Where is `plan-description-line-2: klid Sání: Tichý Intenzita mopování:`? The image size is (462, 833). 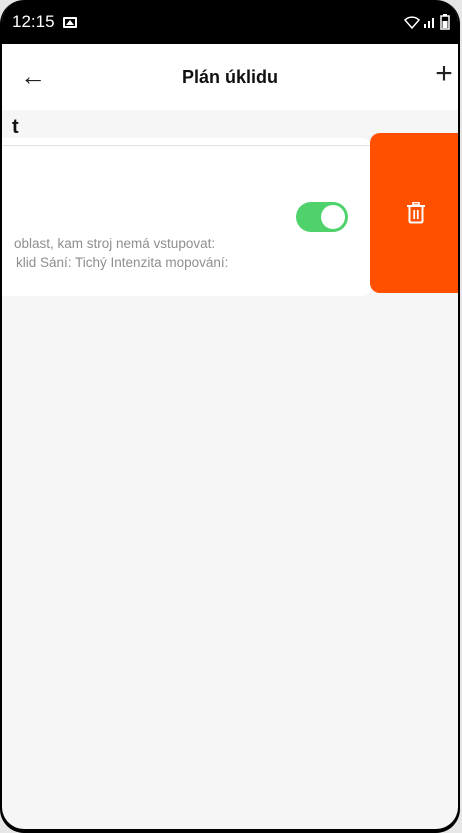
plan-description-line-2: klid Sání: Tichý Intenzita mopování: is located at coordinates (122, 262).